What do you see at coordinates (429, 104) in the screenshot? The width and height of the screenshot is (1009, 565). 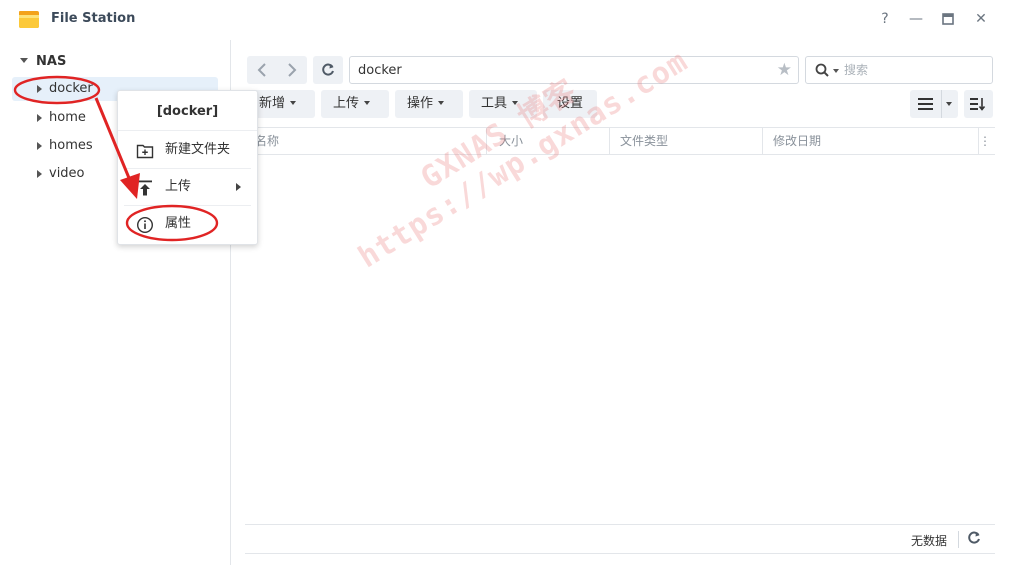 I see `action-button: 操作` at bounding box center [429, 104].